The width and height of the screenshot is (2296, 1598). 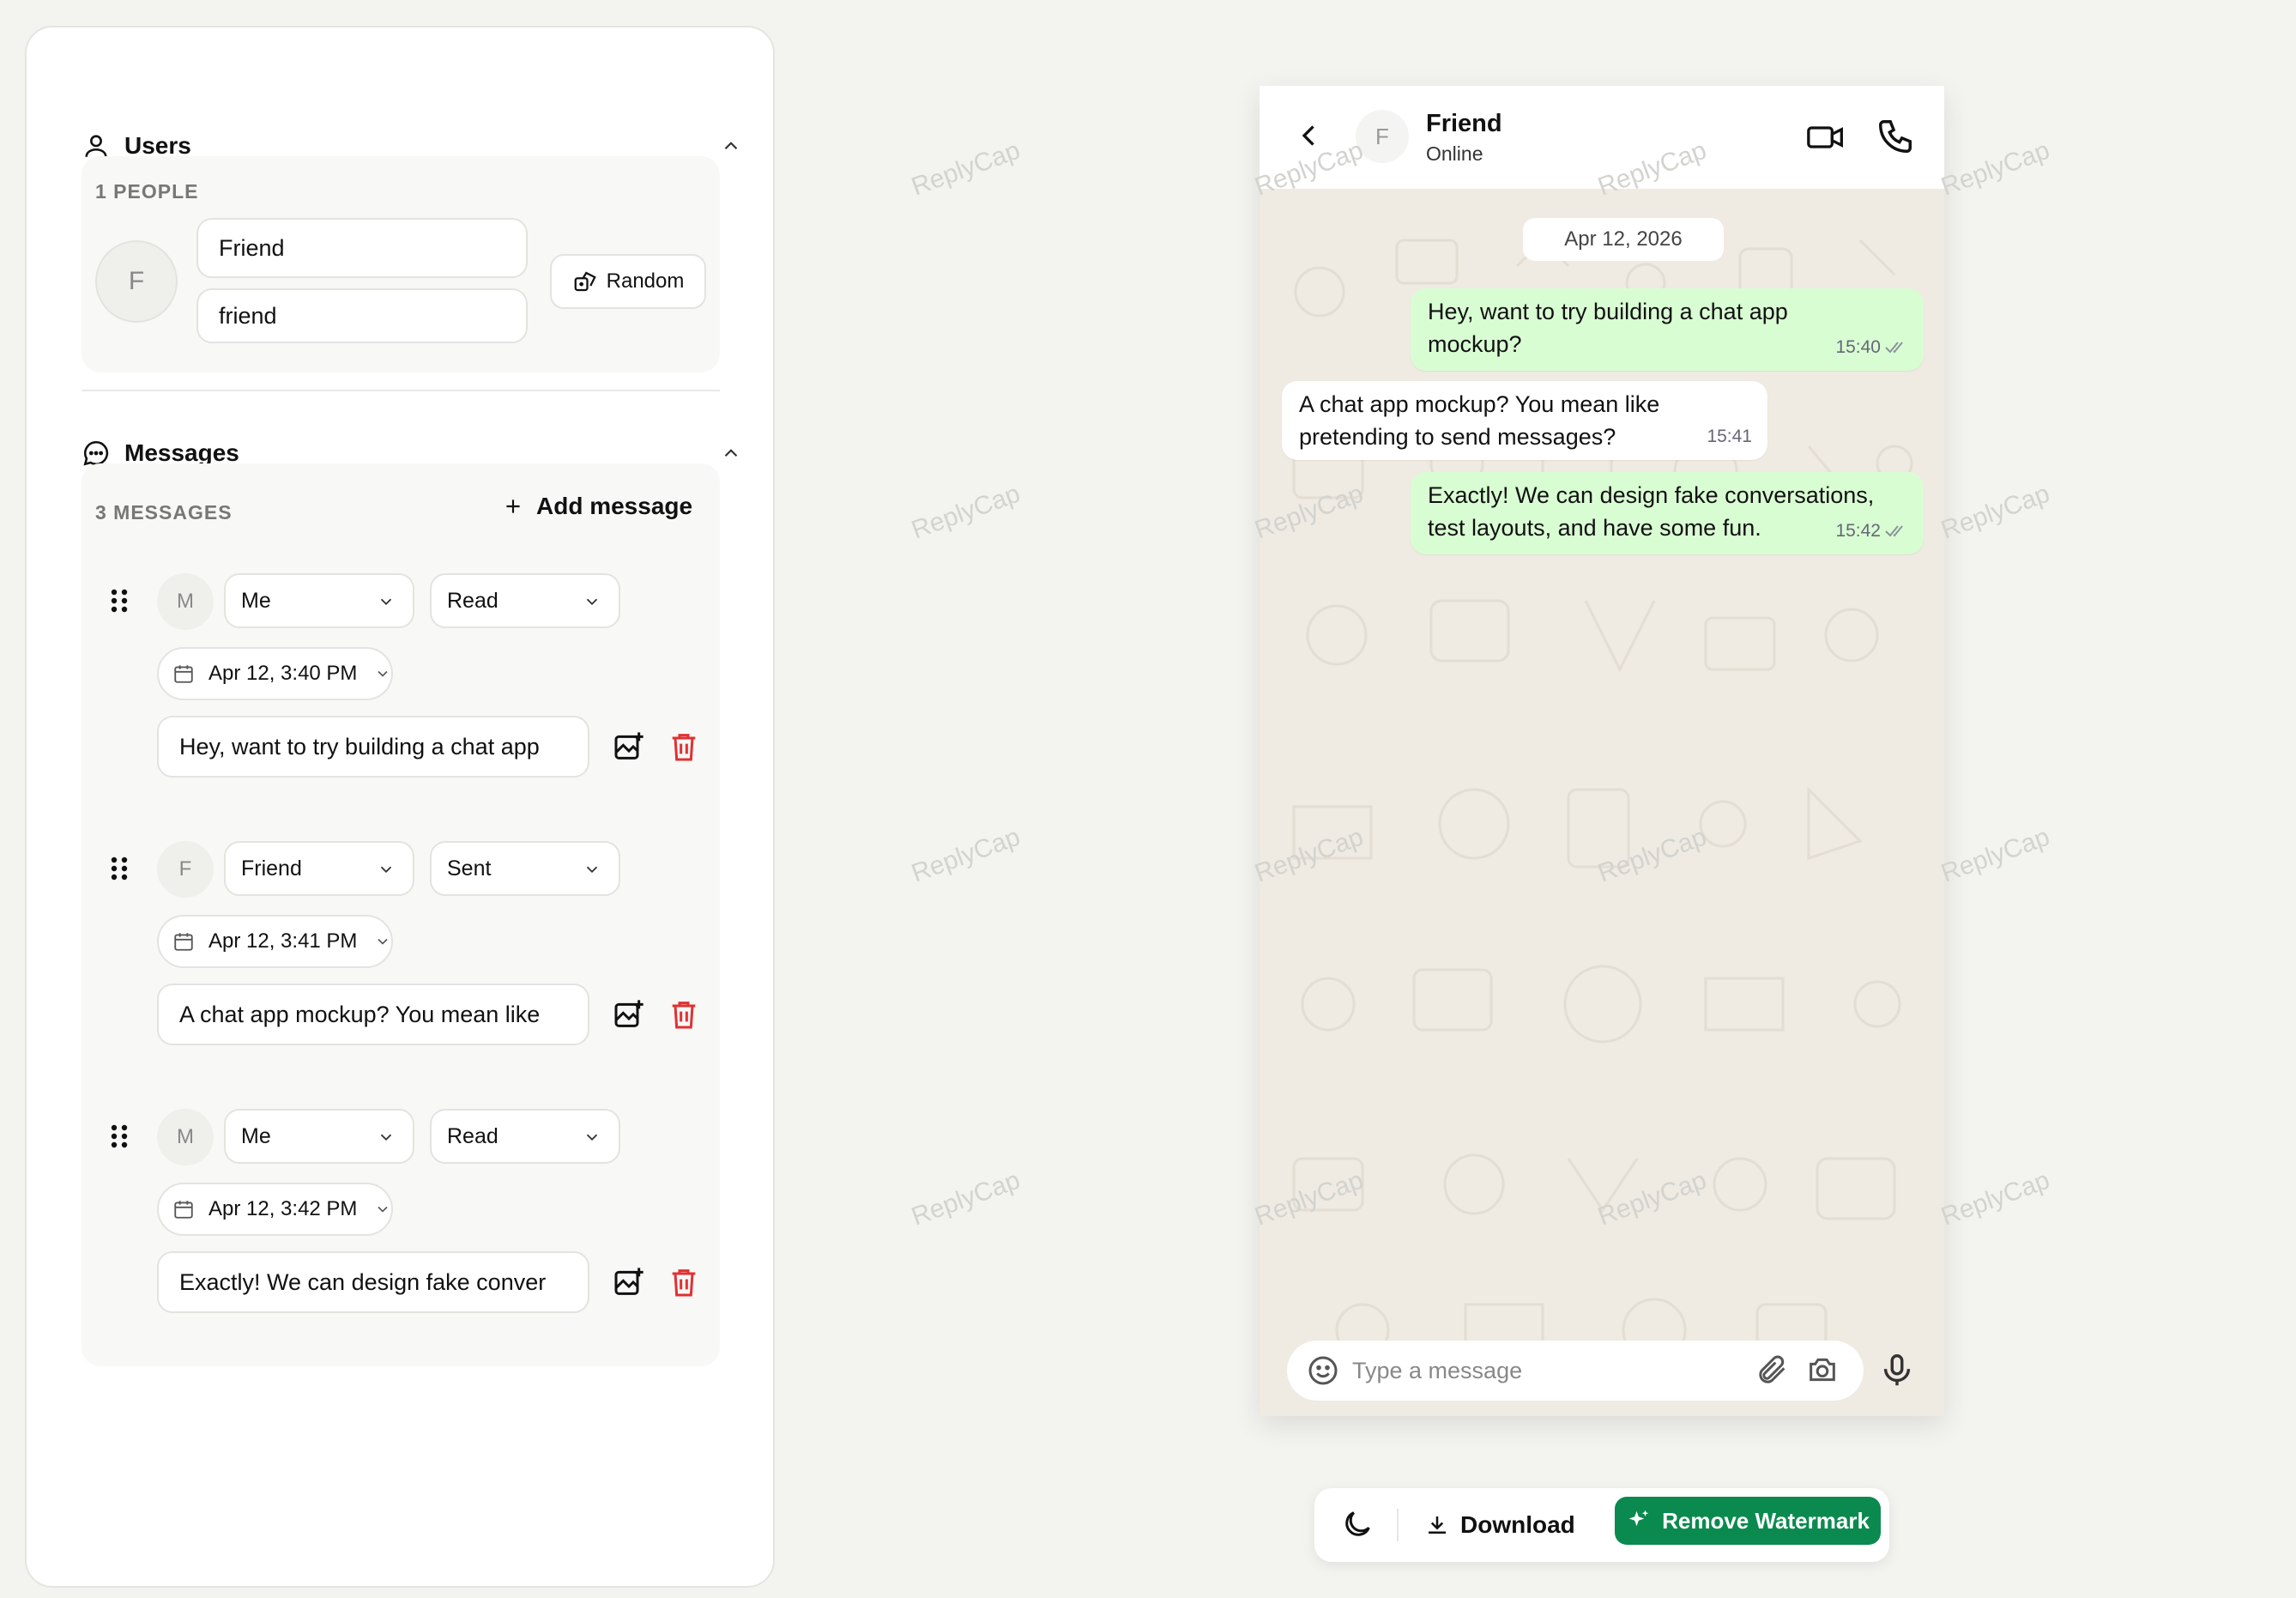 What do you see at coordinates (362, 248) in the screenshot?
I see `display-name-field: Friend` at bounding box center [362, 248].